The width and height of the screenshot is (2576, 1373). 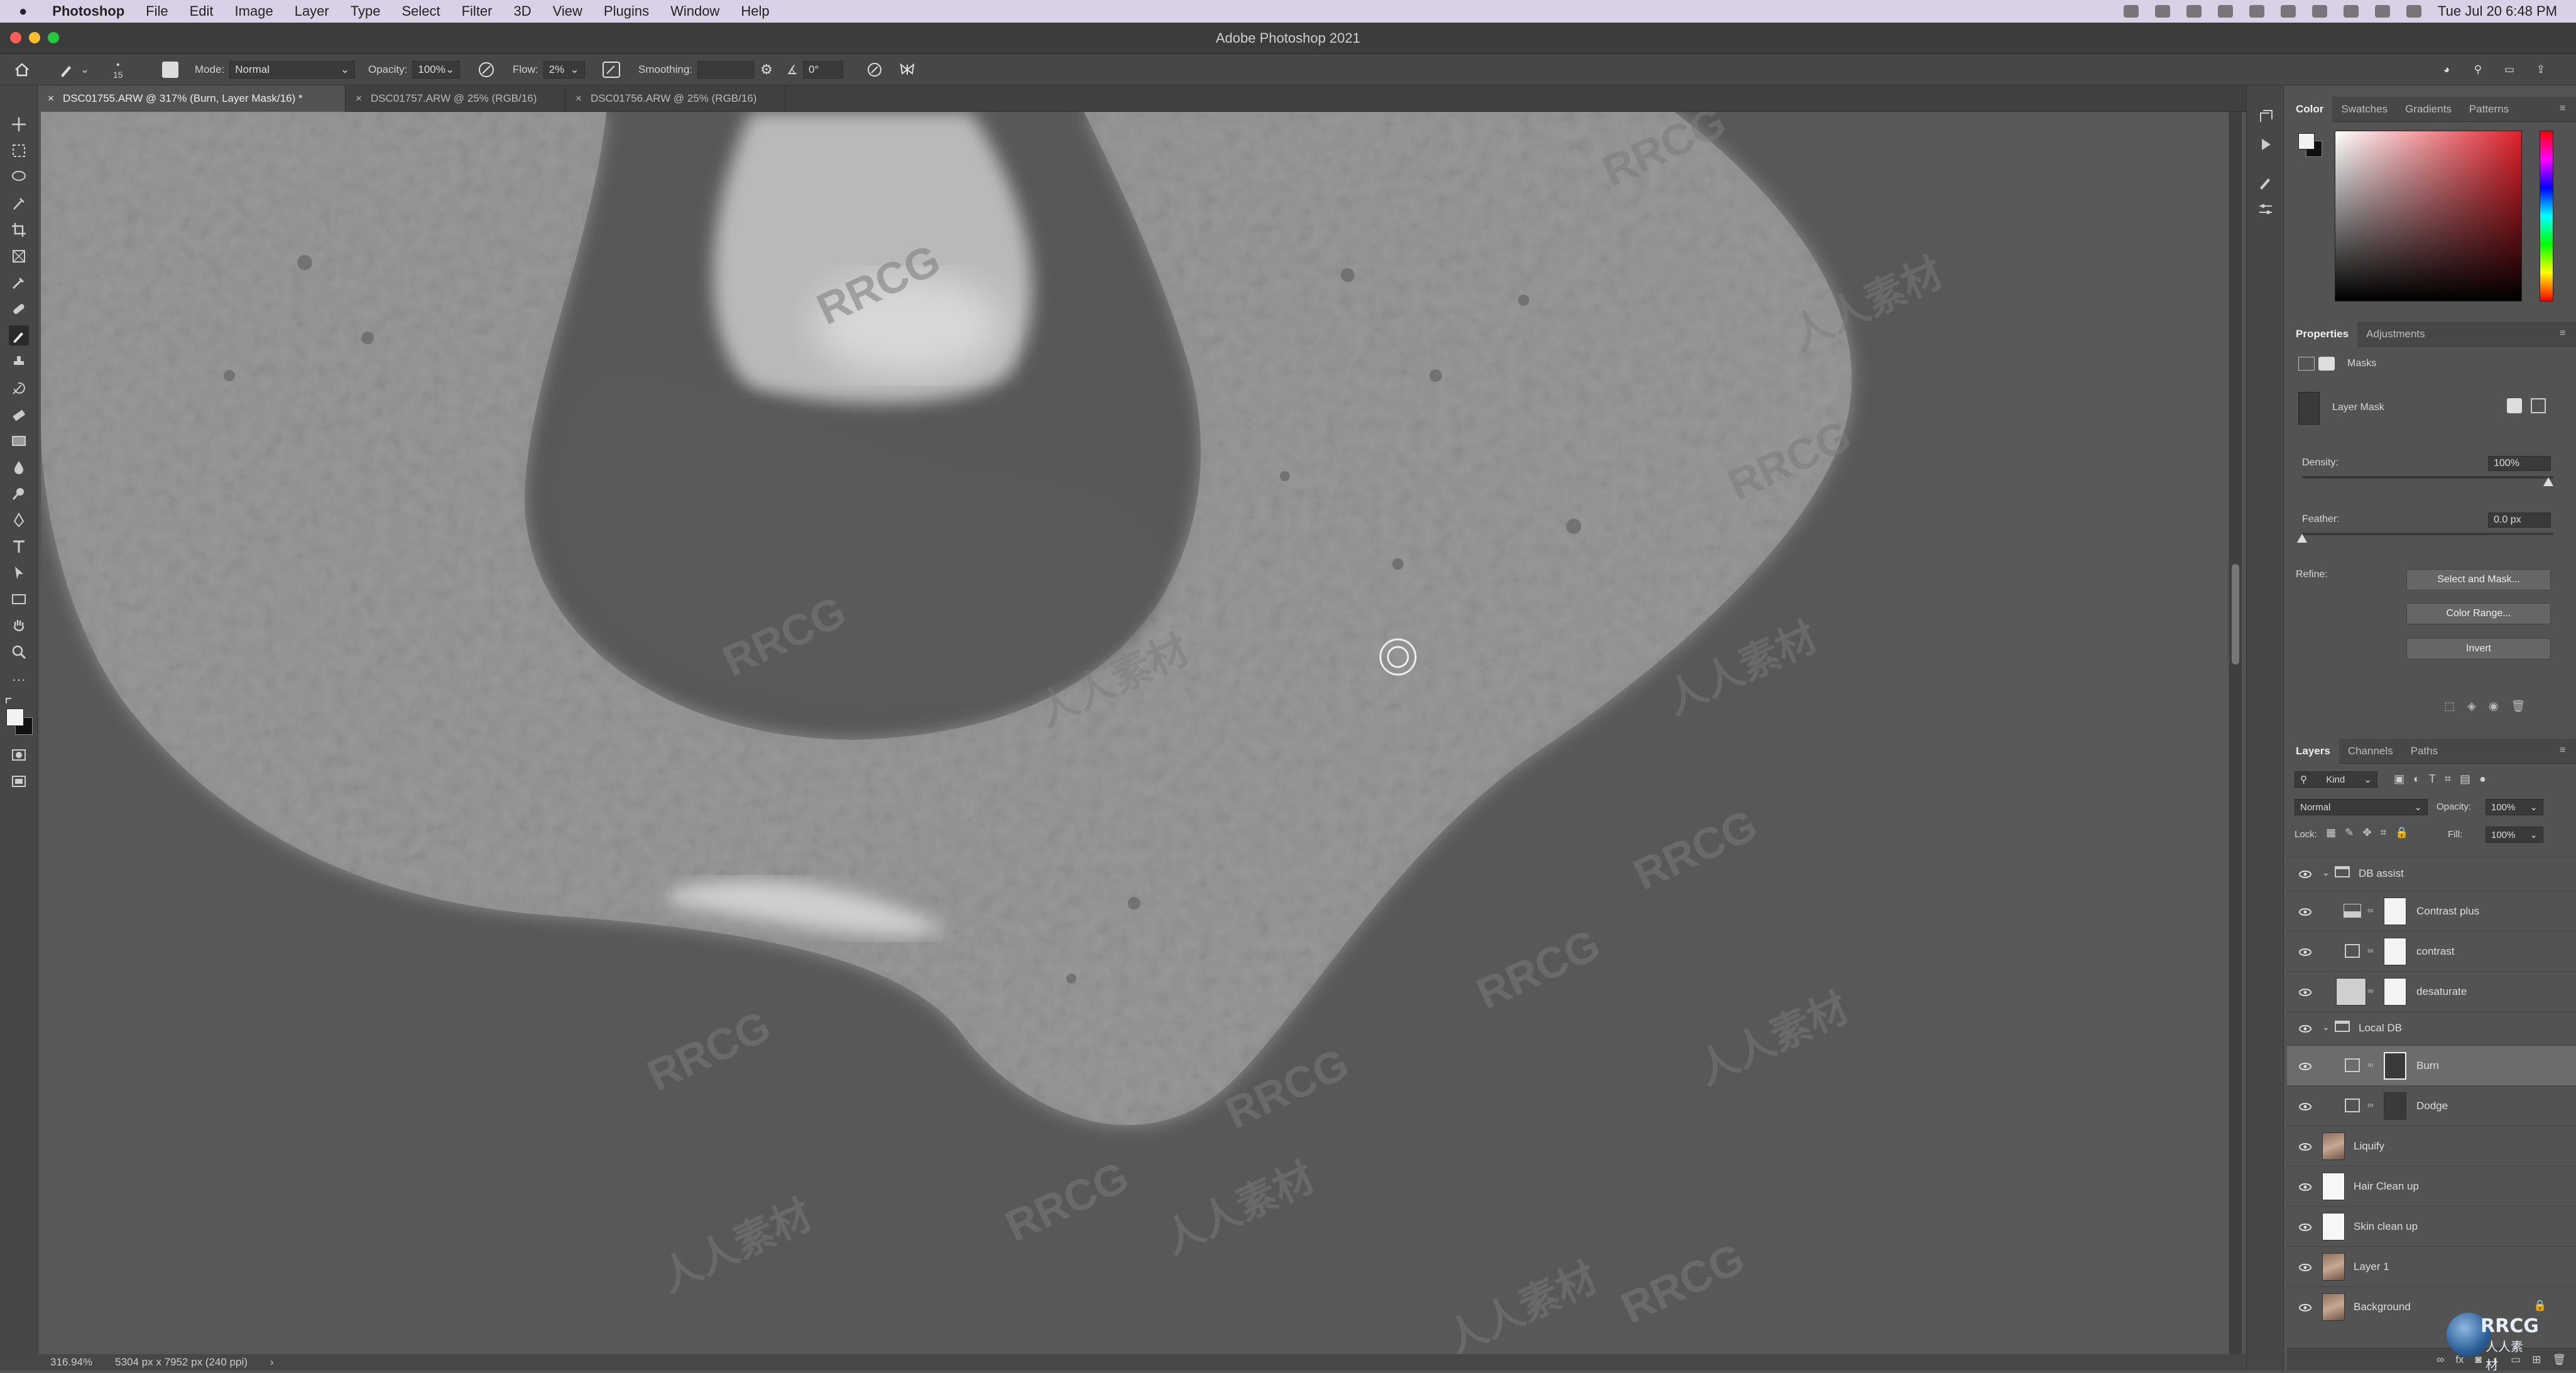 I want to click on tab-paths: Paths, so click(x=2424, y=751).